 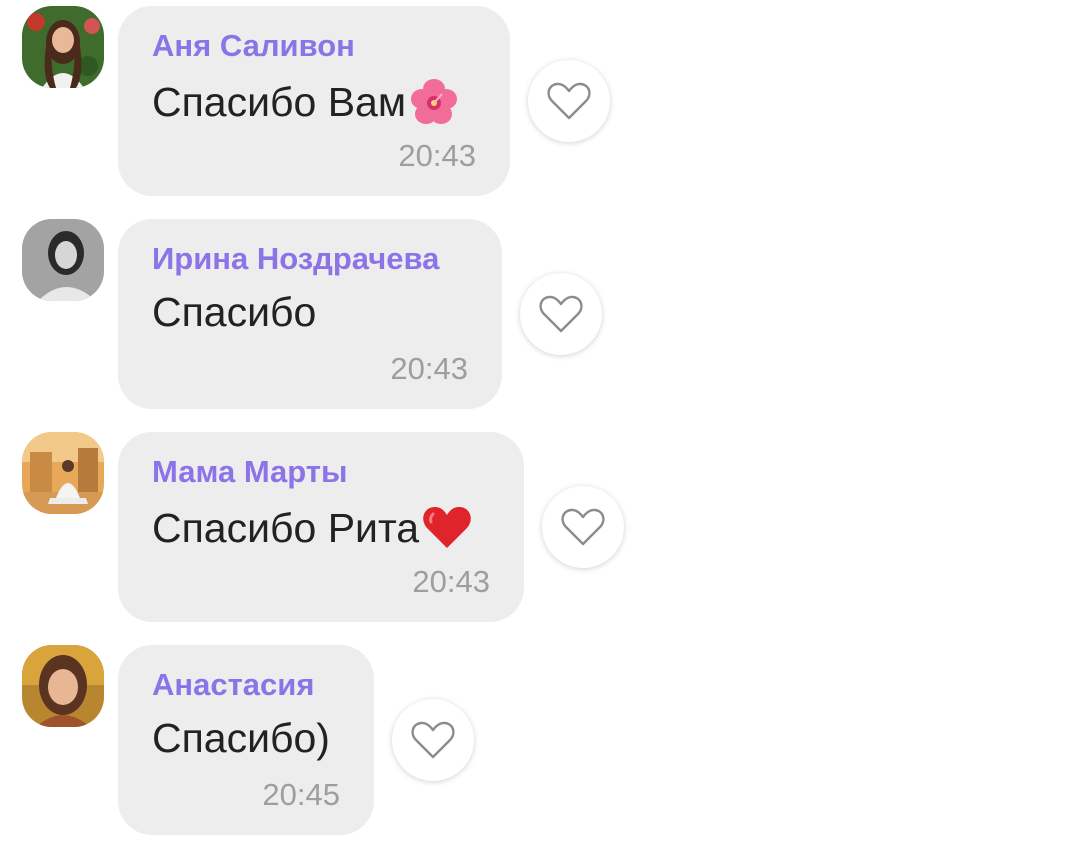 What do you see at coordinates (434, 102) in the screenshot?
I see `hibiscus-emoji-icon` at bounding box center [434, 102].